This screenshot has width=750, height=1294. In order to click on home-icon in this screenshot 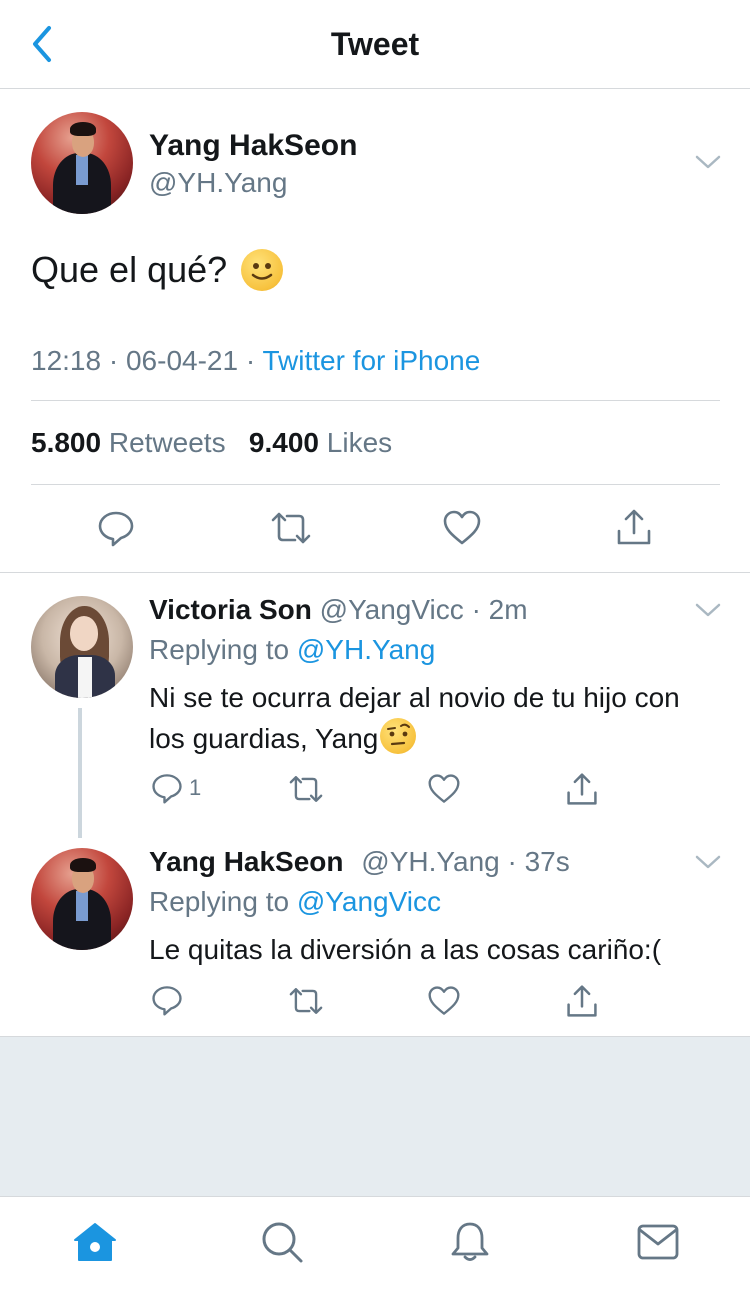, I will do `click(95, 1242)`.